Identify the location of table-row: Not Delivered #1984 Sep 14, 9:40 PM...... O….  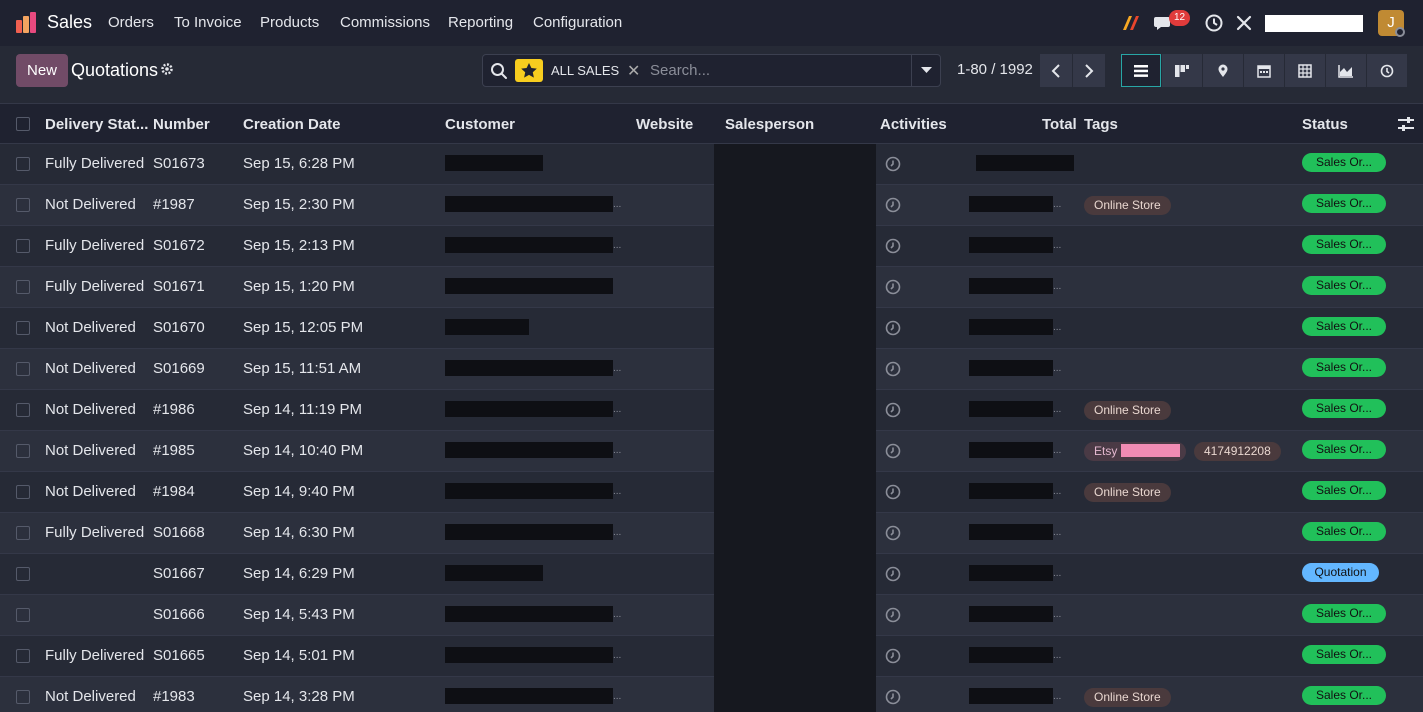
(711, 492).